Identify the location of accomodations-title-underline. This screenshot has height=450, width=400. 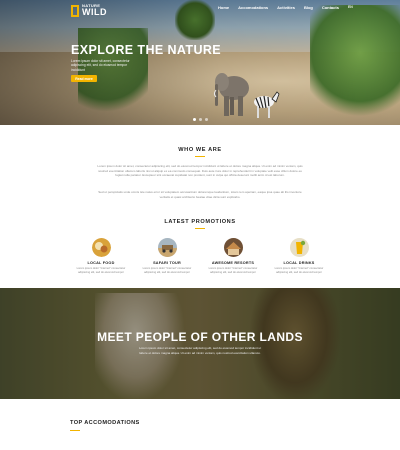
(75, 430).